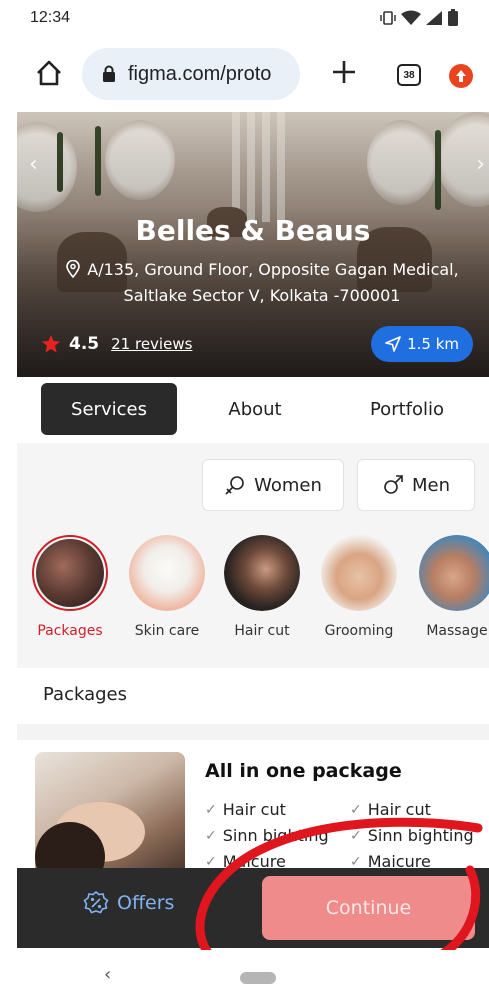 The width and height of the screenshot is (489, 995). I want to click on browser-toolbar: figma.com/proto 38, so click(244, 75).